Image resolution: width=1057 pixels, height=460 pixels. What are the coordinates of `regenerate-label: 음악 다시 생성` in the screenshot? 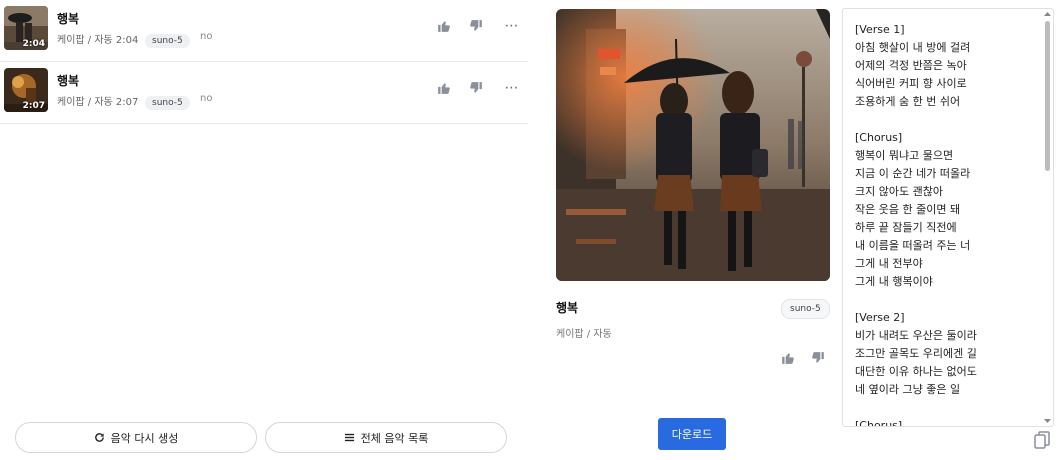 It's located at (144, 438).